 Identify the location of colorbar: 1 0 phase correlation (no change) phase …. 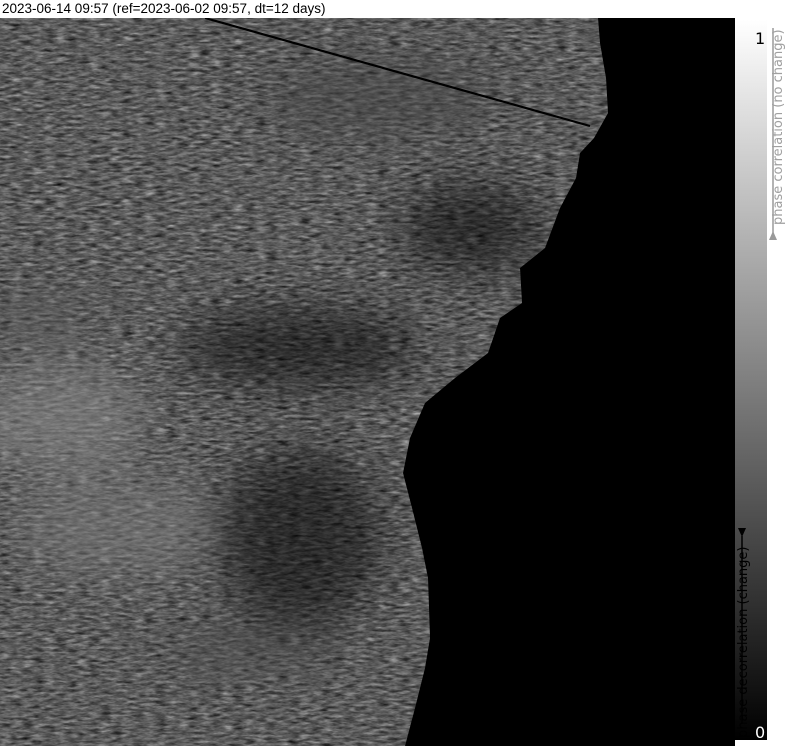
(760, 381).